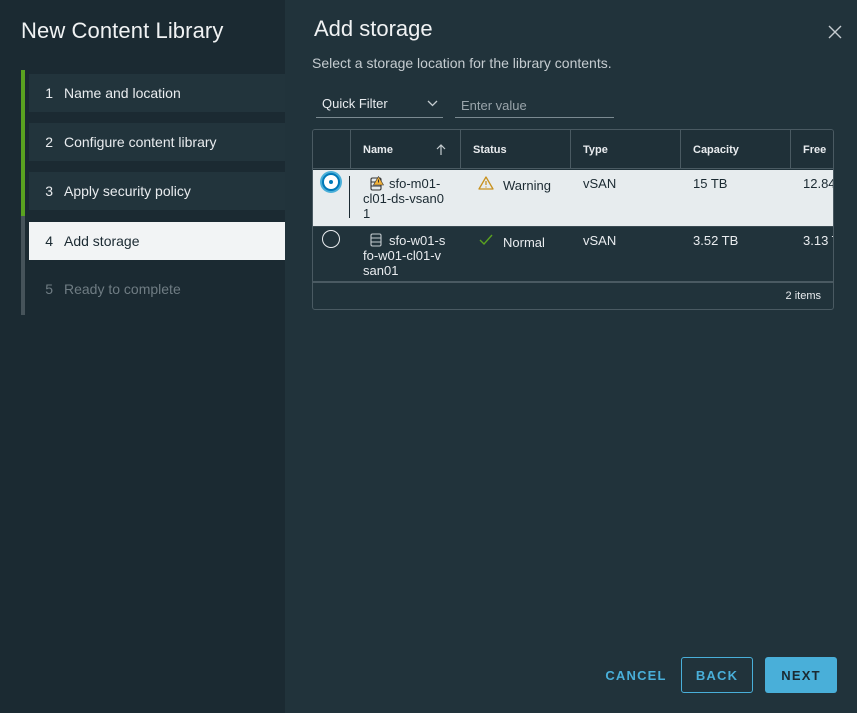 The height and width of the screenshot is (713, 857). Describe the element at coordinates (815, 150) in the screenshot. I see `column-label: Free` at that location.